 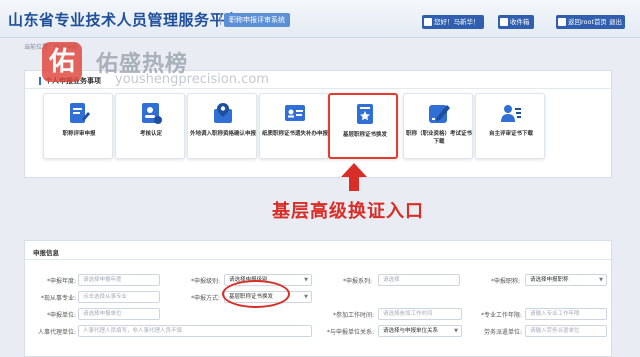 I want to click on tile-assessment: 考核认定, so click(x=150, y=126).